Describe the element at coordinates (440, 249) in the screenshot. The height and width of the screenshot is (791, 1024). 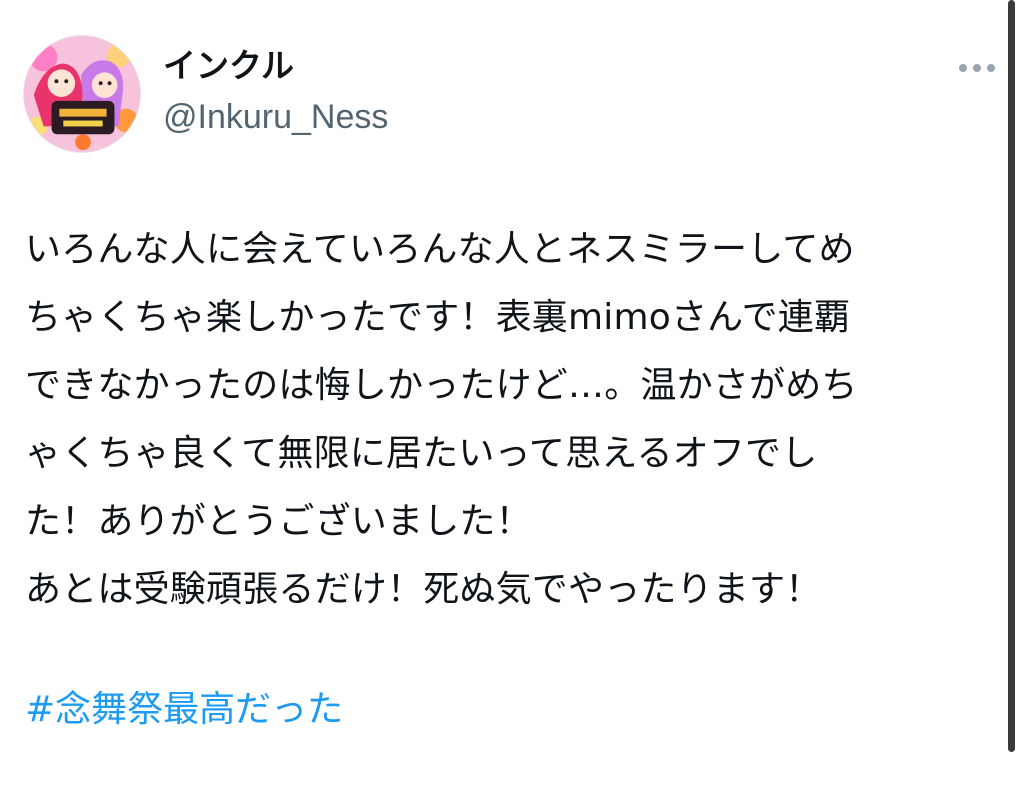
I see `tweet-text-line: いろんな人に会えていろんな人とネスミラーしてめ` at that location.